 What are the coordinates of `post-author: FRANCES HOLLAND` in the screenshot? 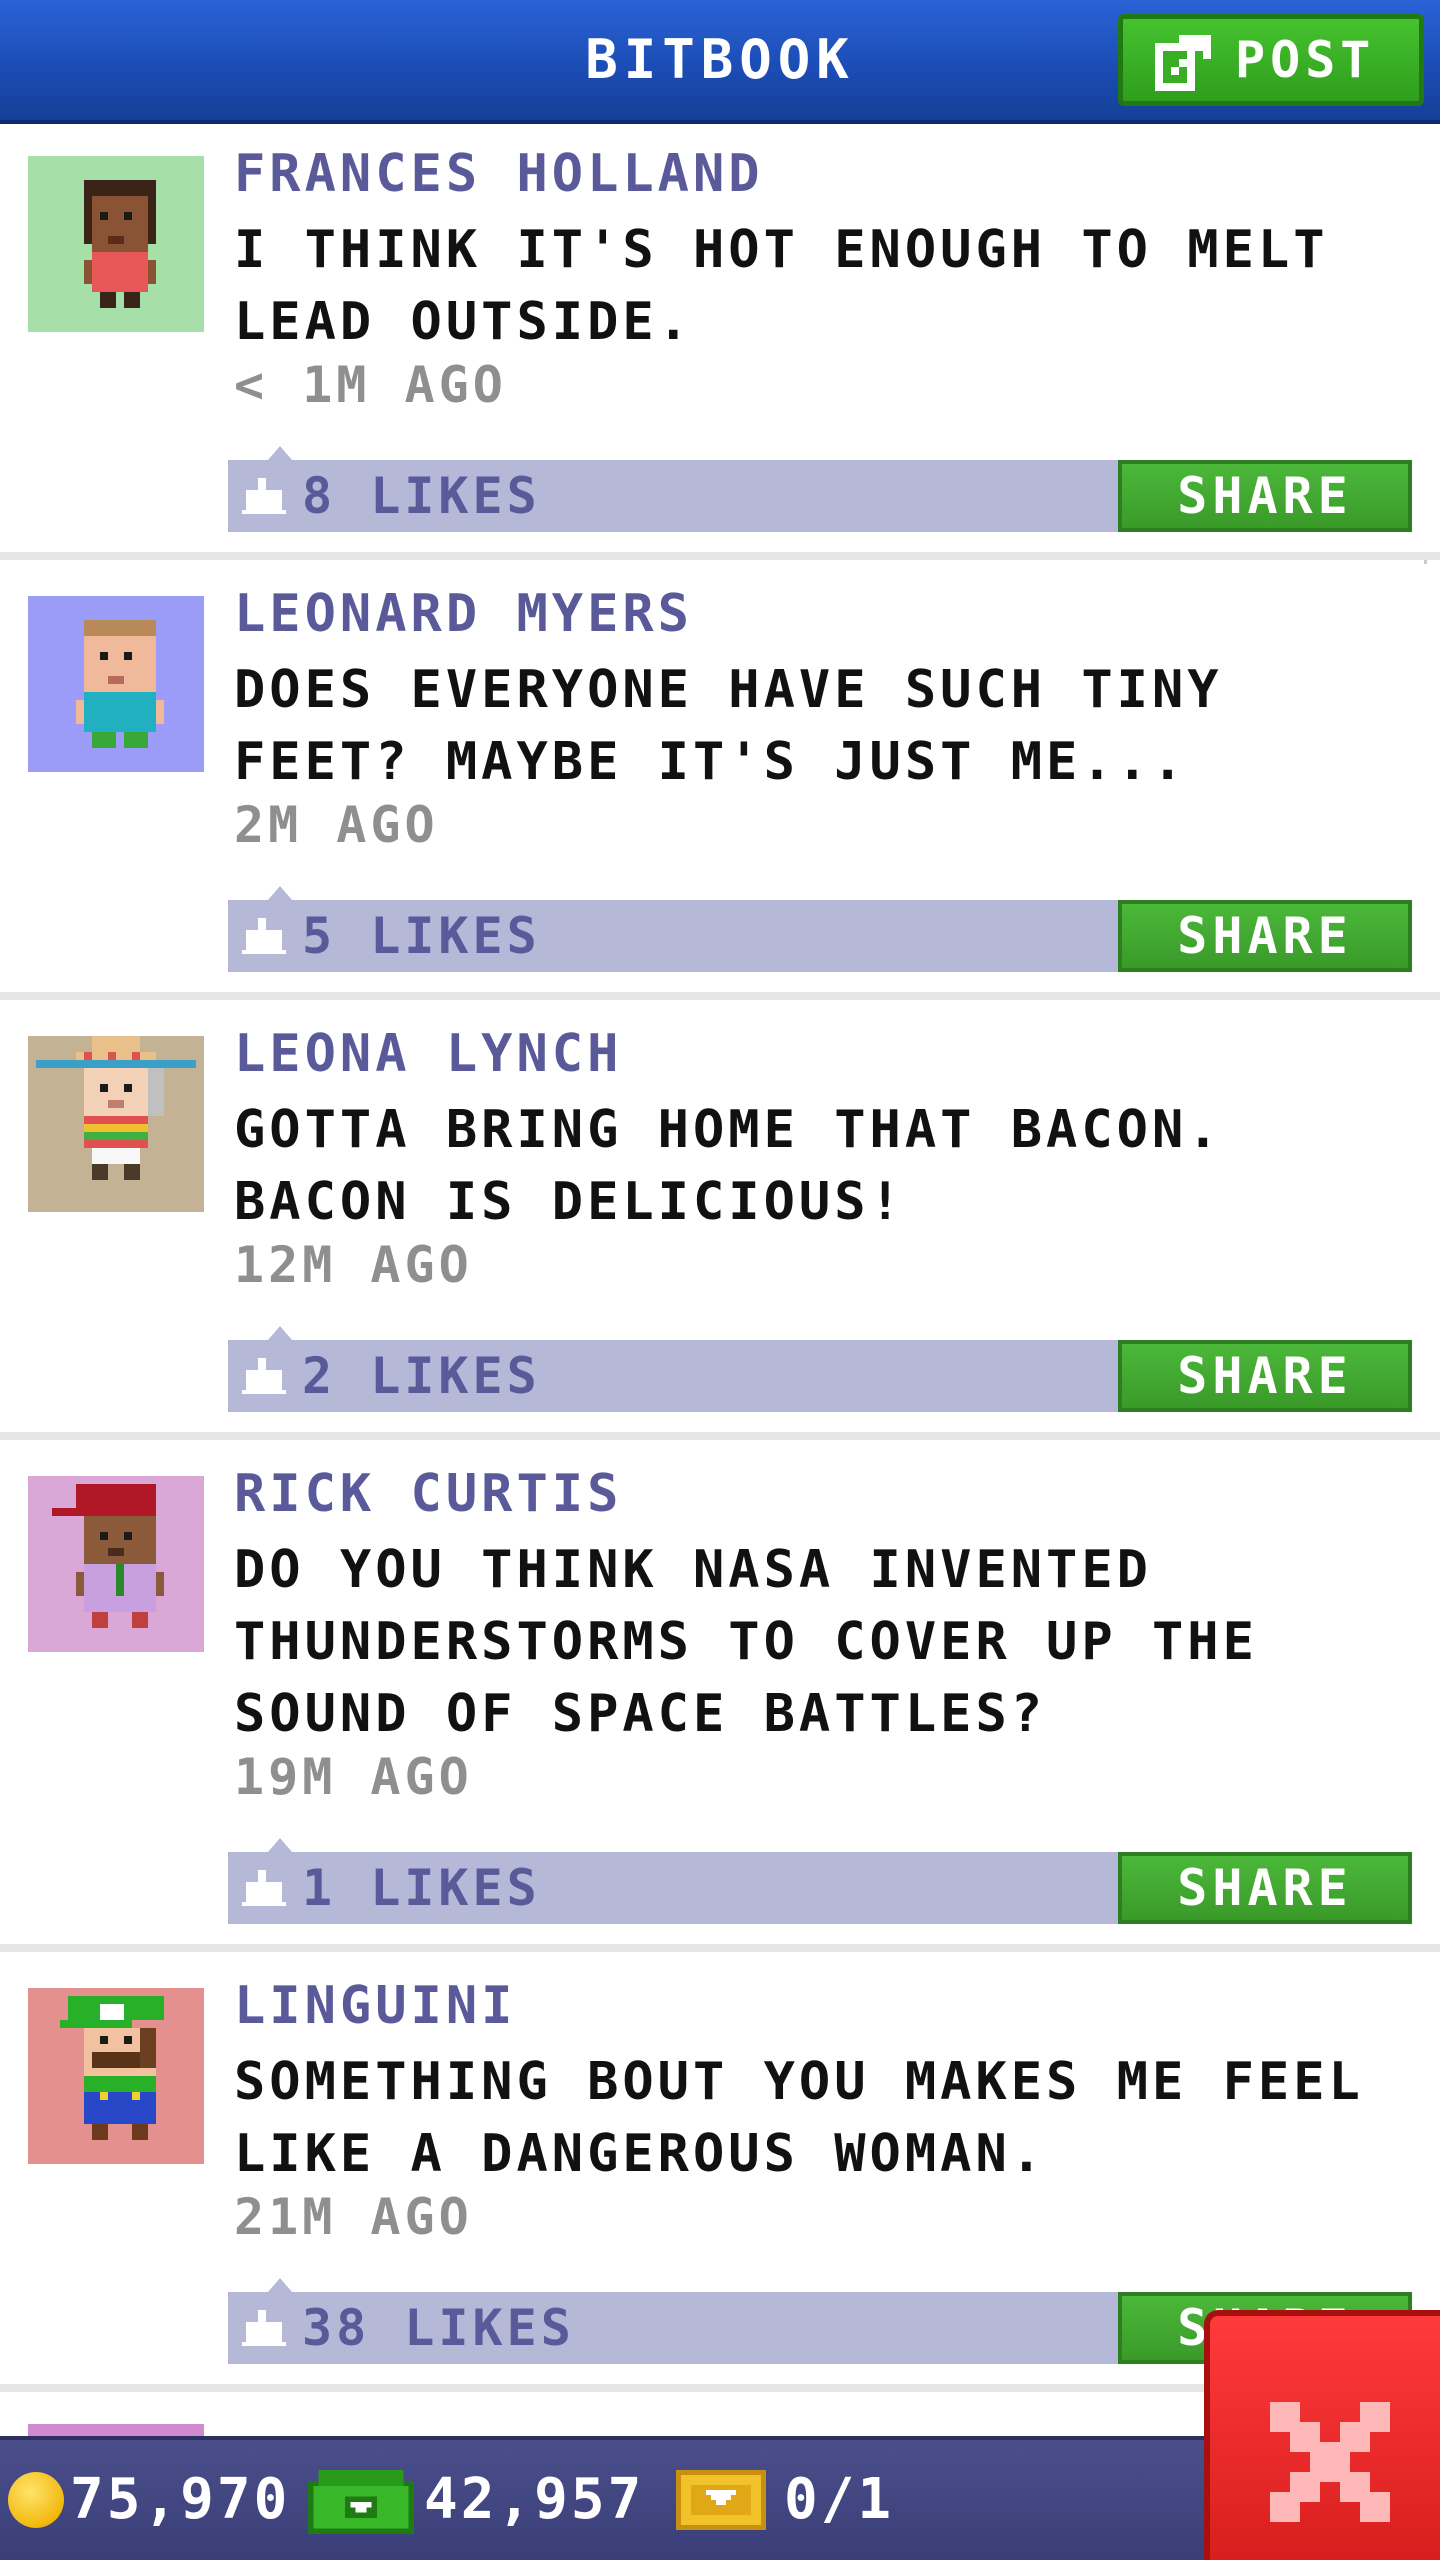 It's located at (499, 174).